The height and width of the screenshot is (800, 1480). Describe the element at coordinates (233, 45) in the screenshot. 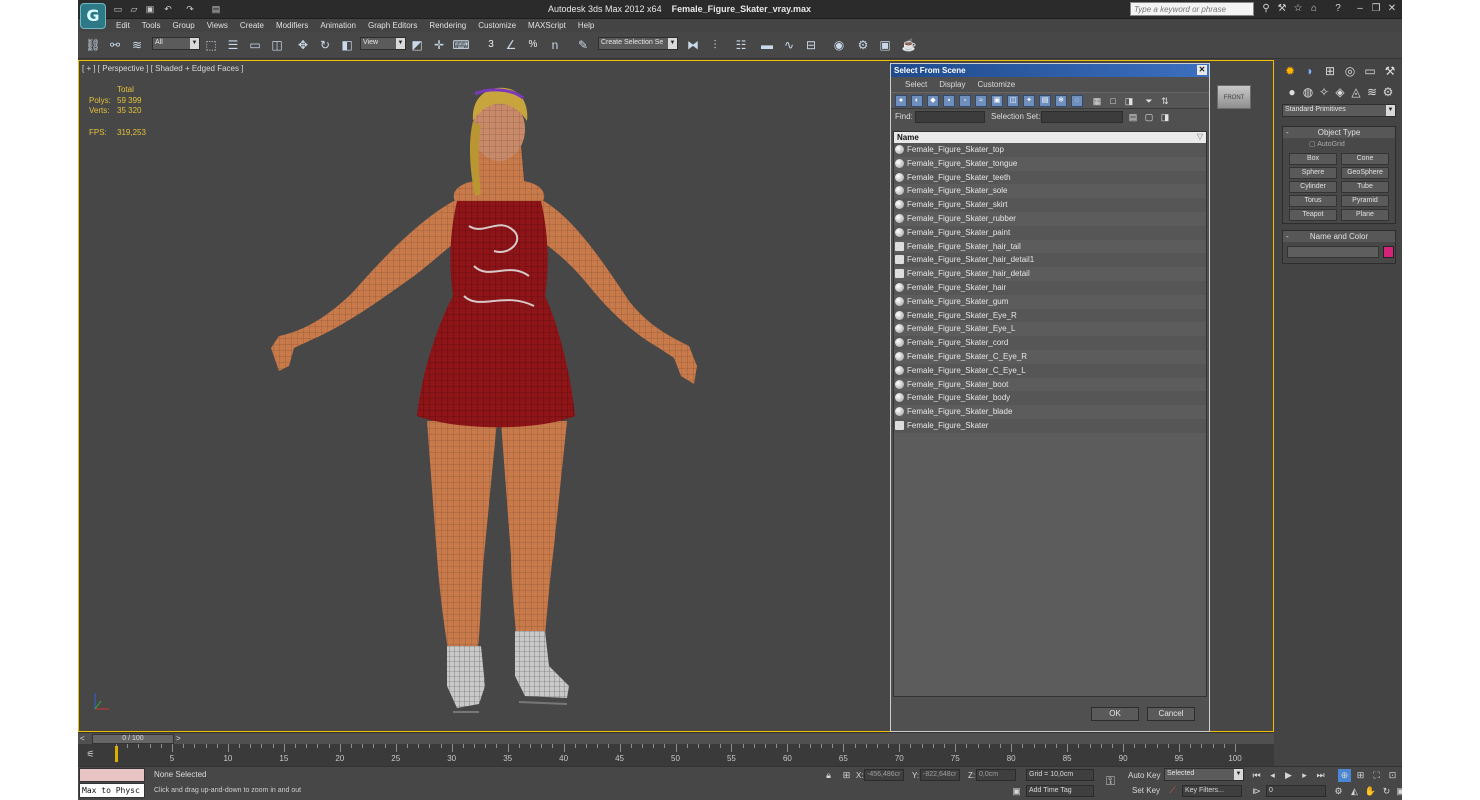

I see `select-by-name-icon: ☰` at that location.